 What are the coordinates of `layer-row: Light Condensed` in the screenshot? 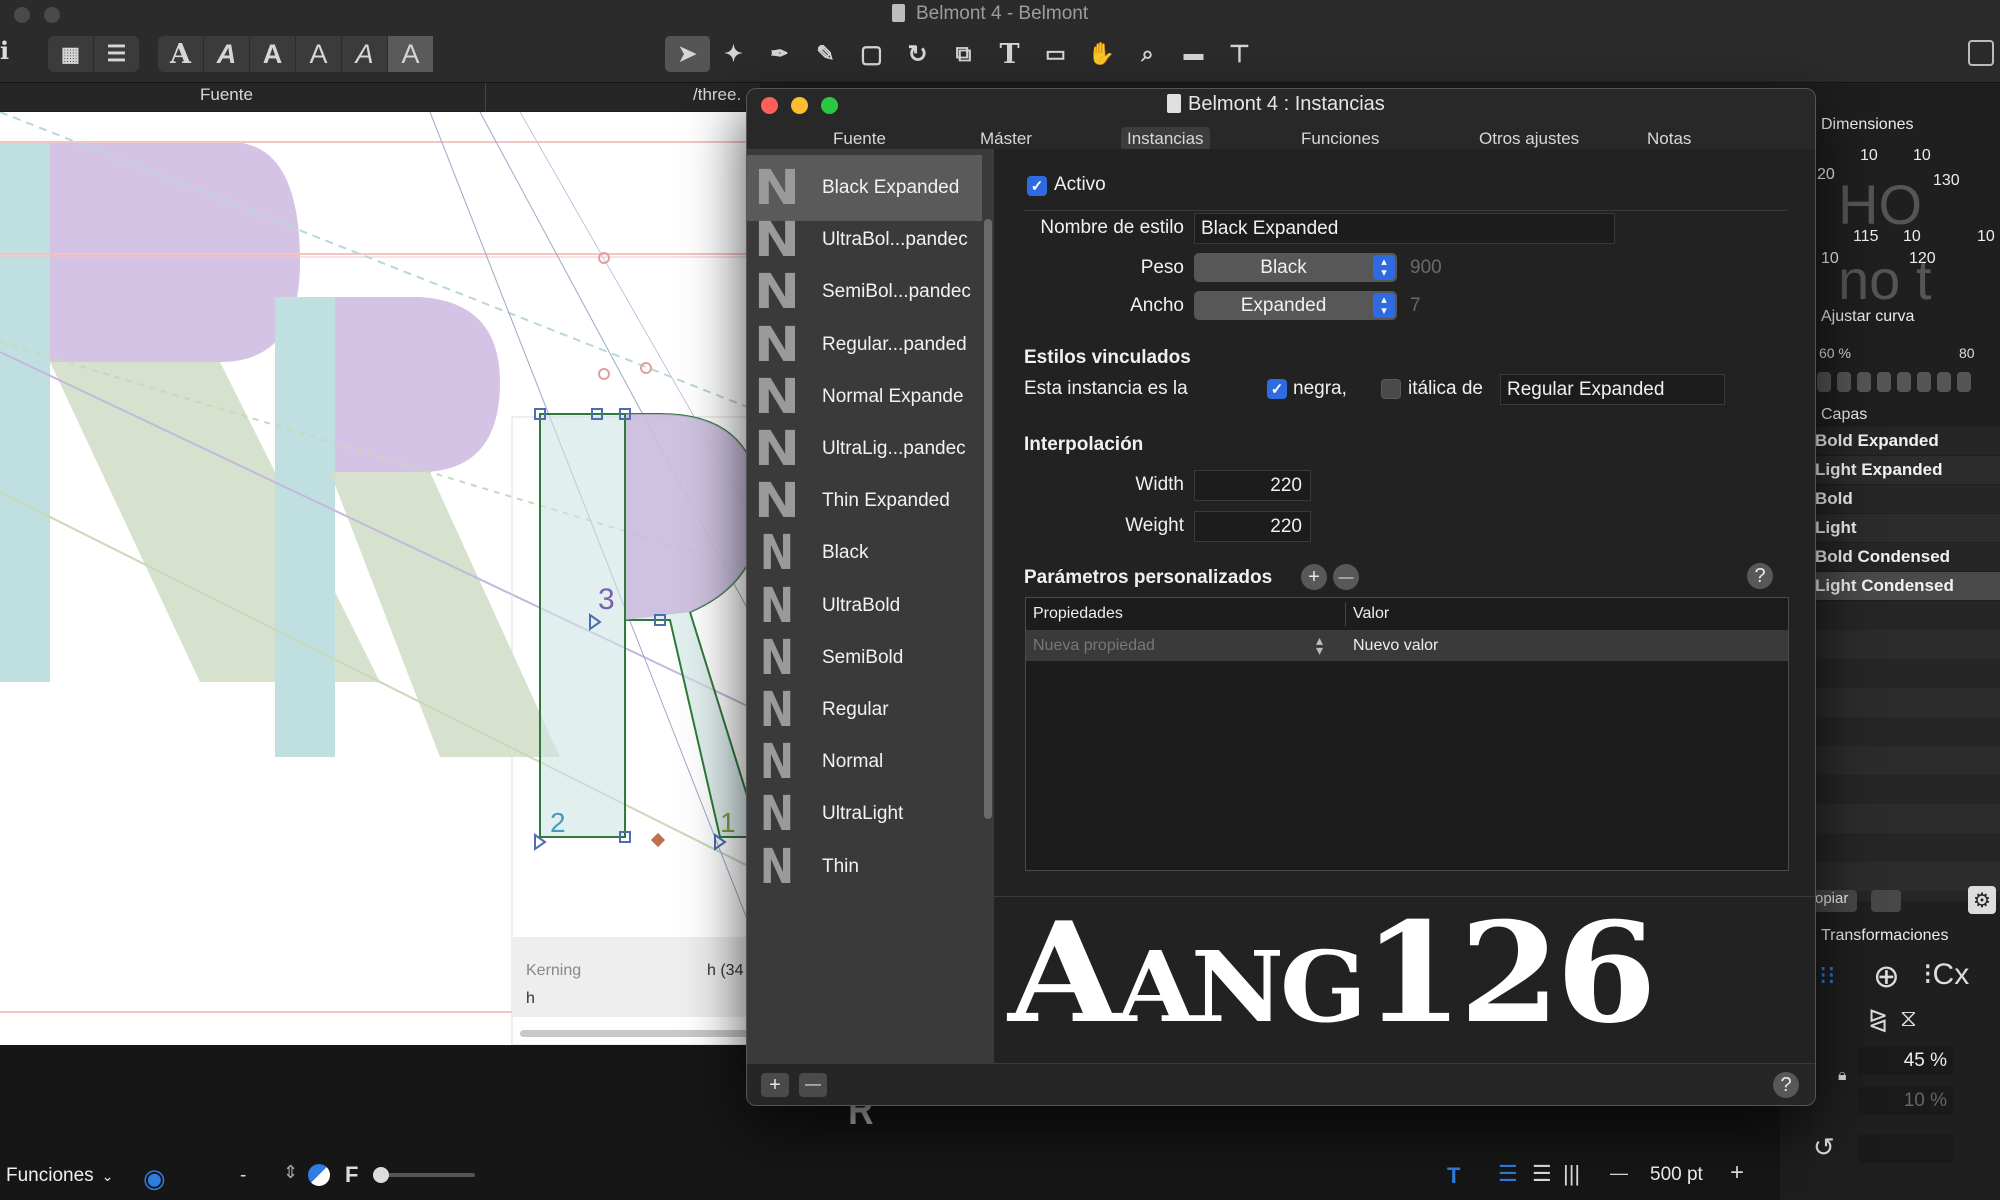 It's located at (1906, 586).